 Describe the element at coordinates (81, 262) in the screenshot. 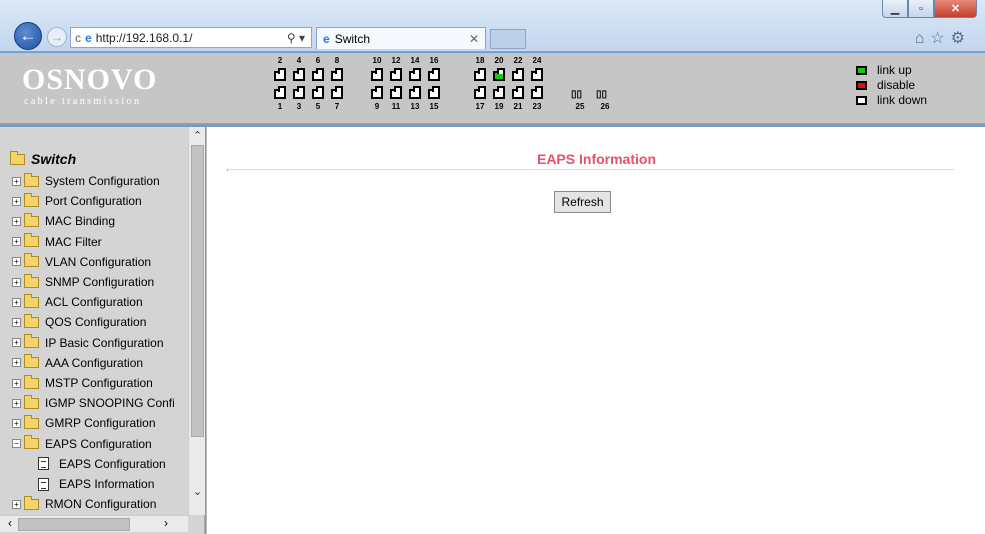

I see `sidebar-item-4: + VLAN Configuration` at that location.